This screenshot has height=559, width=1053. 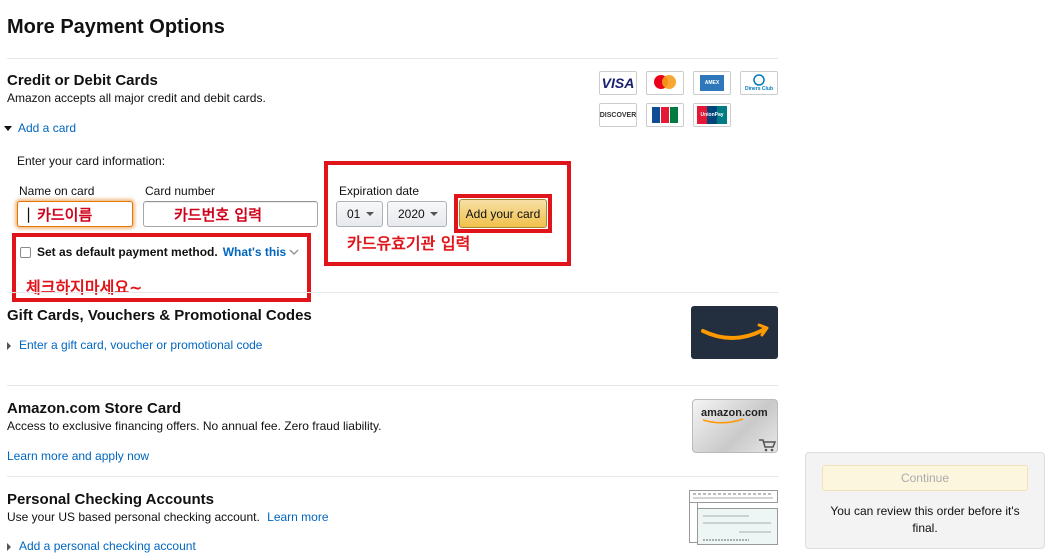 What do you see at coordinates (759, 80) in the screenshot?
I see `diners-club-icon` at bounding box center [759, 80].